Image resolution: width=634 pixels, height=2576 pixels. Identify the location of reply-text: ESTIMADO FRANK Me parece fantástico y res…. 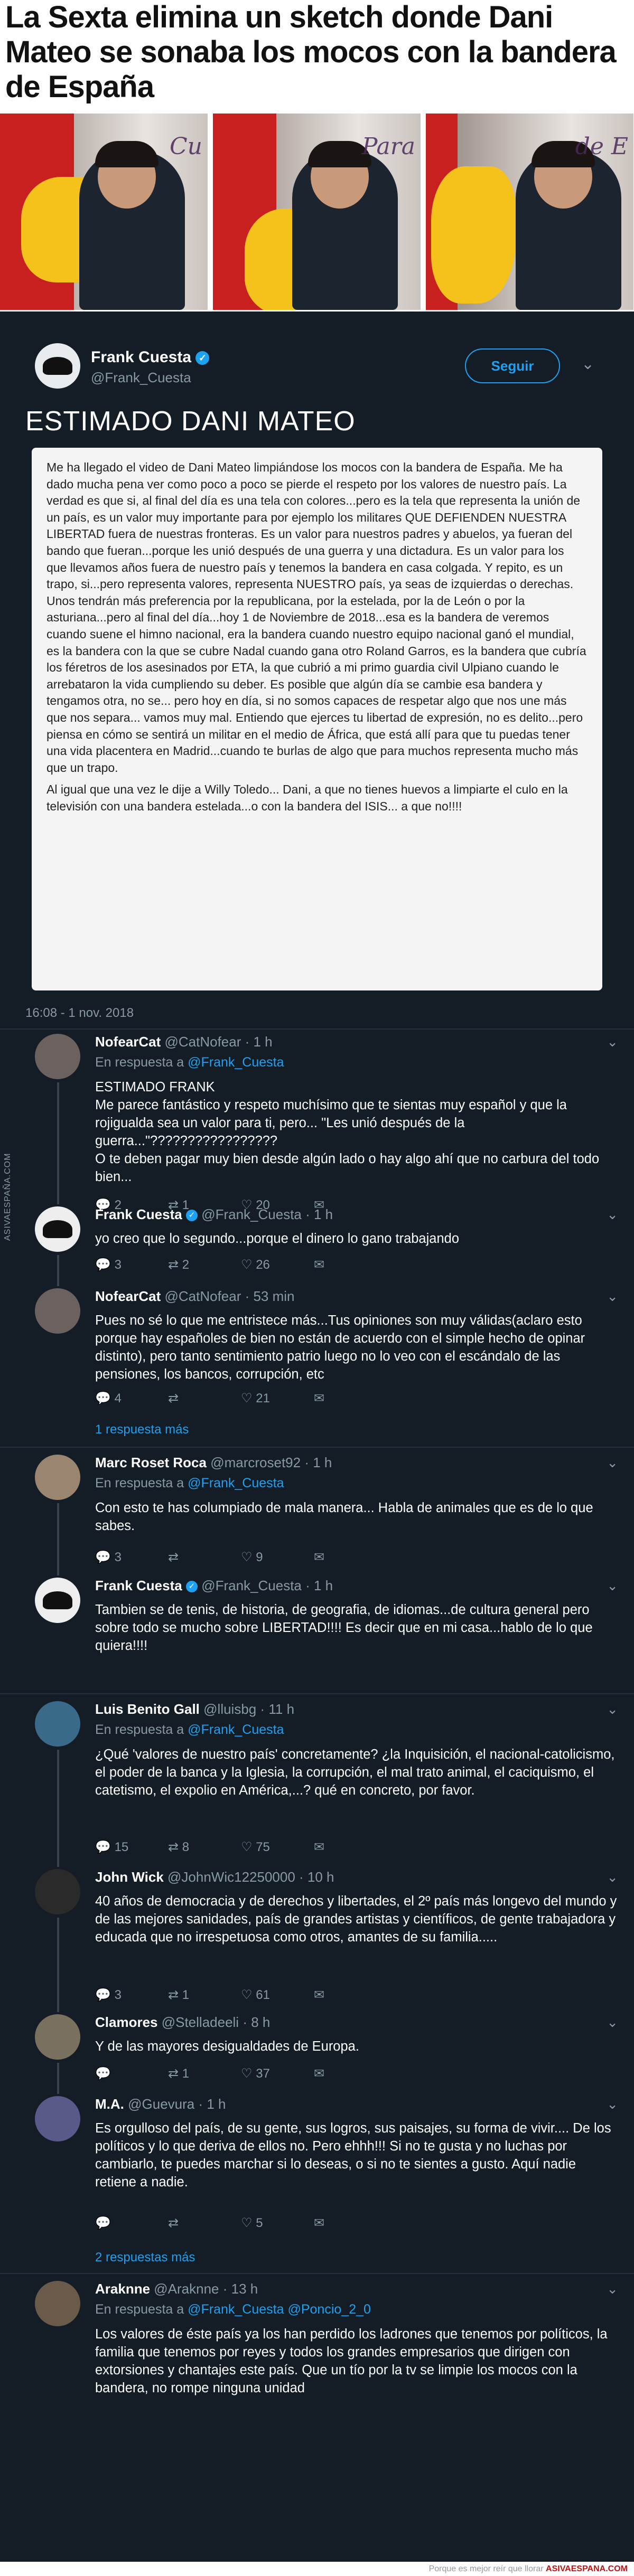
(356, 1132).